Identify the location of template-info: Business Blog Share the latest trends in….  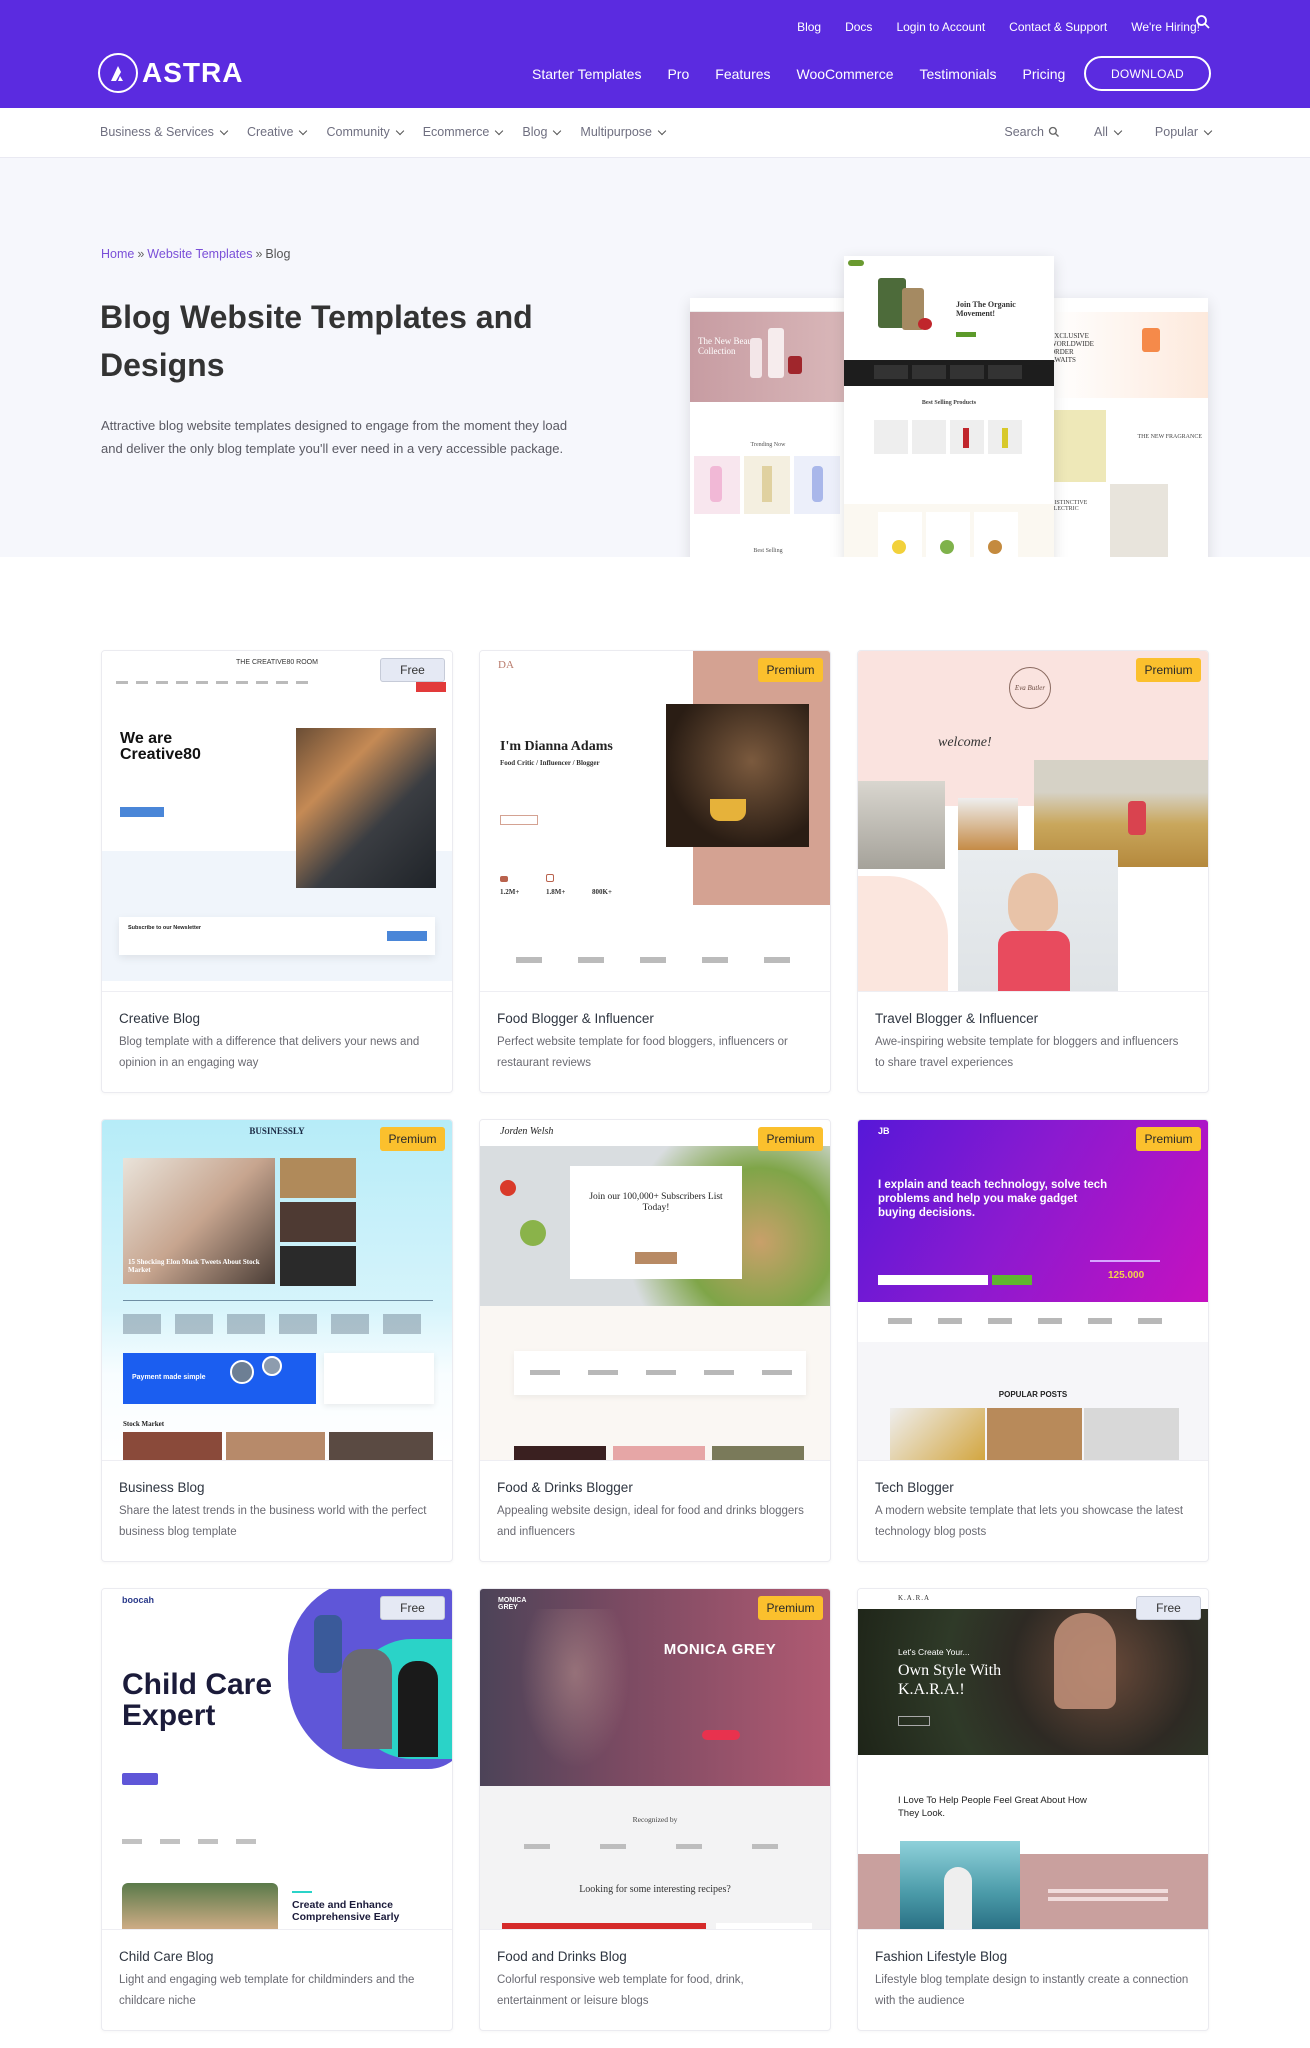
(277, 1510).